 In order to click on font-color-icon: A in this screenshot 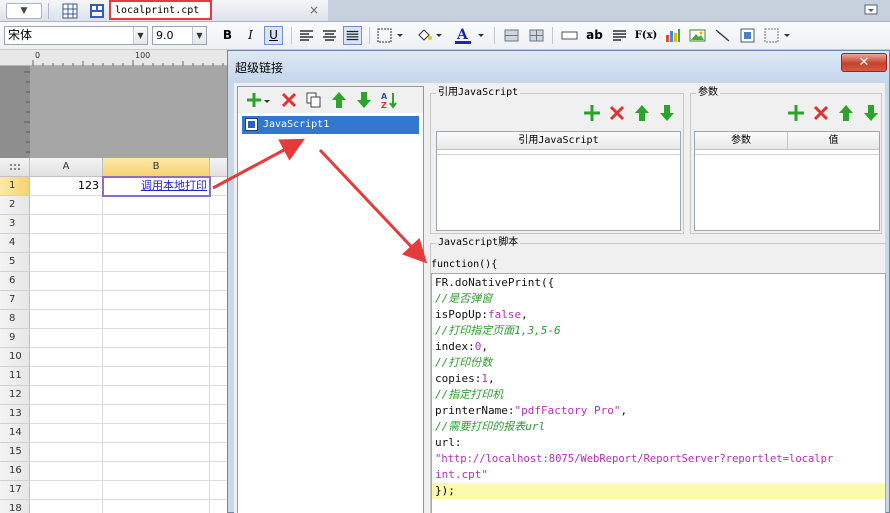, I will do `click(469, 35)`.